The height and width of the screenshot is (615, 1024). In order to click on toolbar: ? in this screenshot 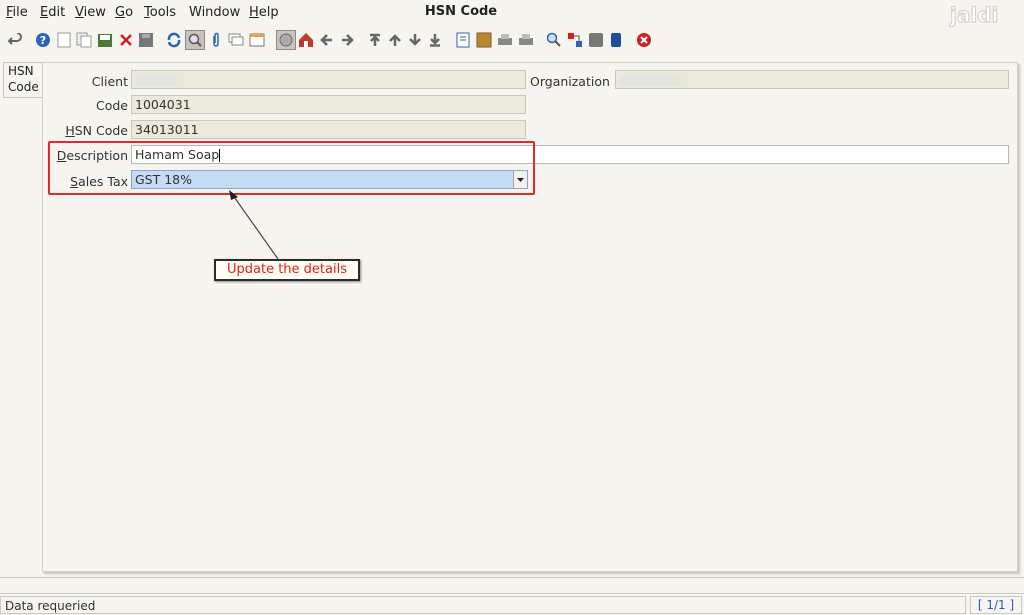, I will do `click(512, 41)`.